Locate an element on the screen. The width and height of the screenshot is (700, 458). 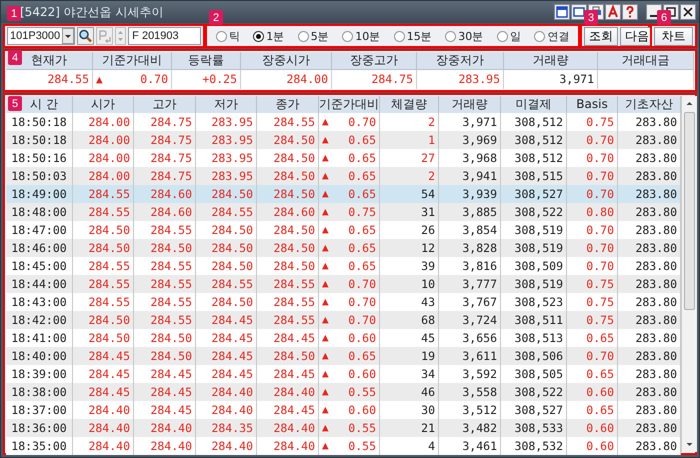
table-cell: 284.00 is located at coordinates (103, 176).